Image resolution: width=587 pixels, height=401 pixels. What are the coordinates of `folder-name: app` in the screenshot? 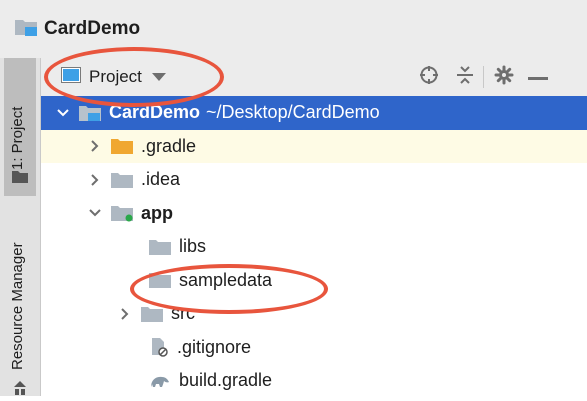 It's located at (157, 212).